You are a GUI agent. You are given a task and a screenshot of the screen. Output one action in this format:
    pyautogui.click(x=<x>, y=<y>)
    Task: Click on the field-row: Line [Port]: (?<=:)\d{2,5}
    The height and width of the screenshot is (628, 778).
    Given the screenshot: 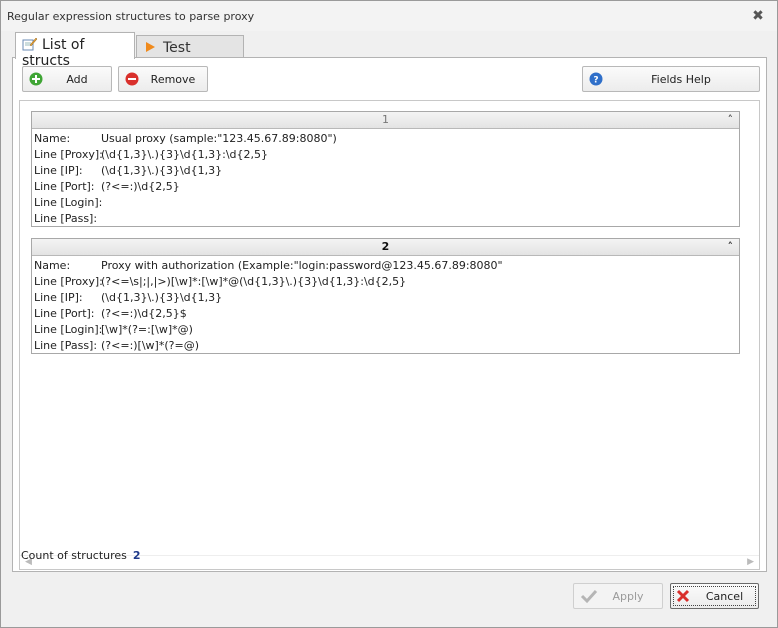 What is the action you would take?
    pyautogui.click(x=385, y=187)
    